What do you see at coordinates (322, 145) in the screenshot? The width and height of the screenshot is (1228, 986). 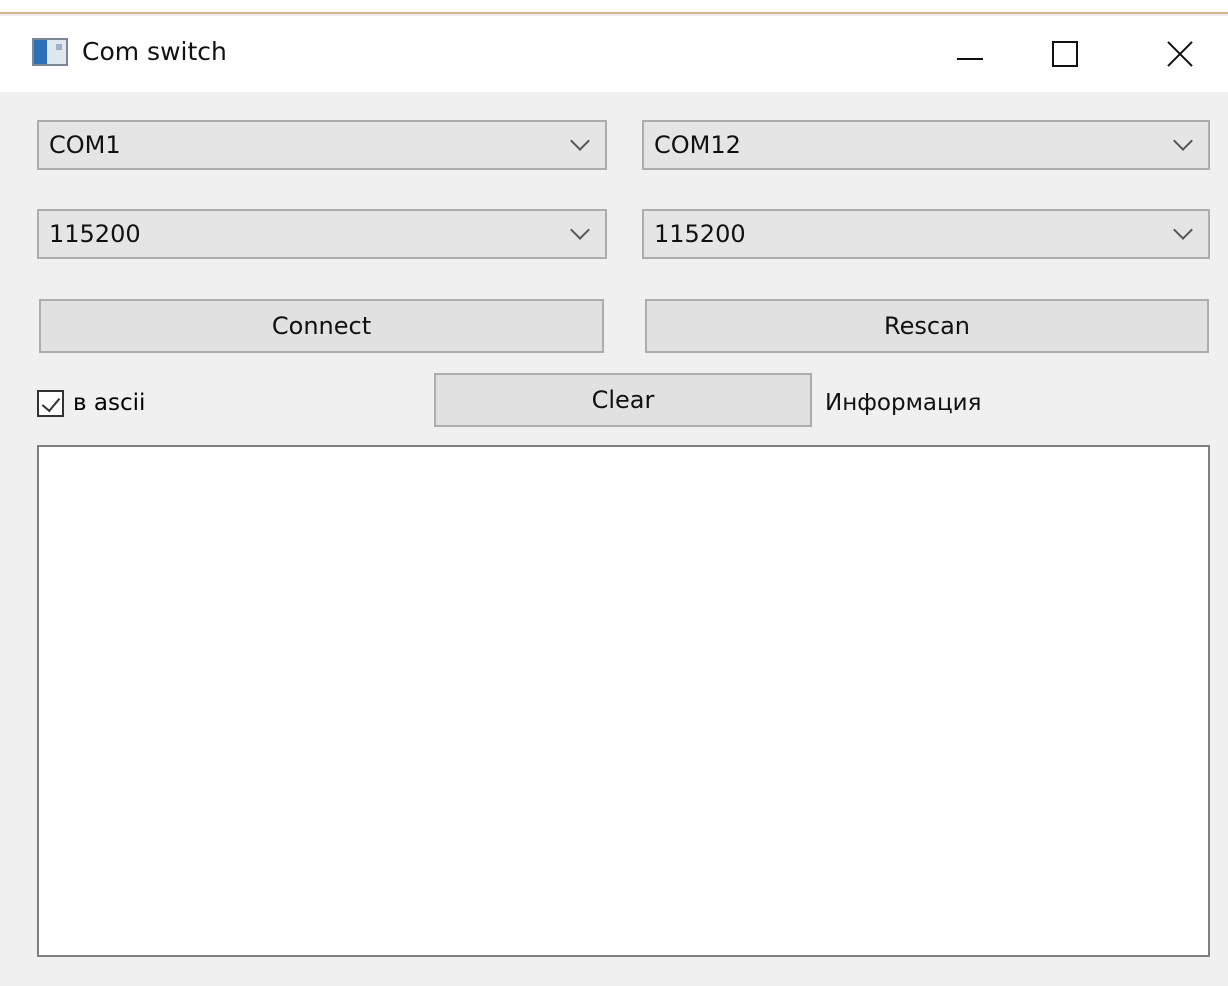 I see `left-port-select: COM1` at bounding box center [322, 145].